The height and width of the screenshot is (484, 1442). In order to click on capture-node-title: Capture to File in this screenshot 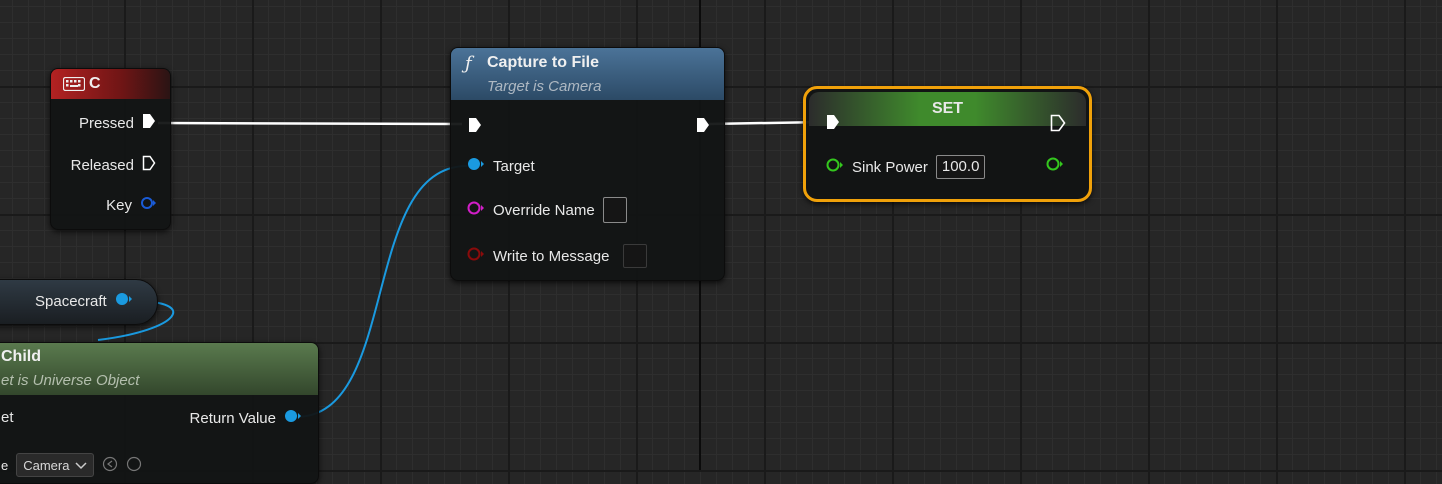, I will do `click(543, 62)`.